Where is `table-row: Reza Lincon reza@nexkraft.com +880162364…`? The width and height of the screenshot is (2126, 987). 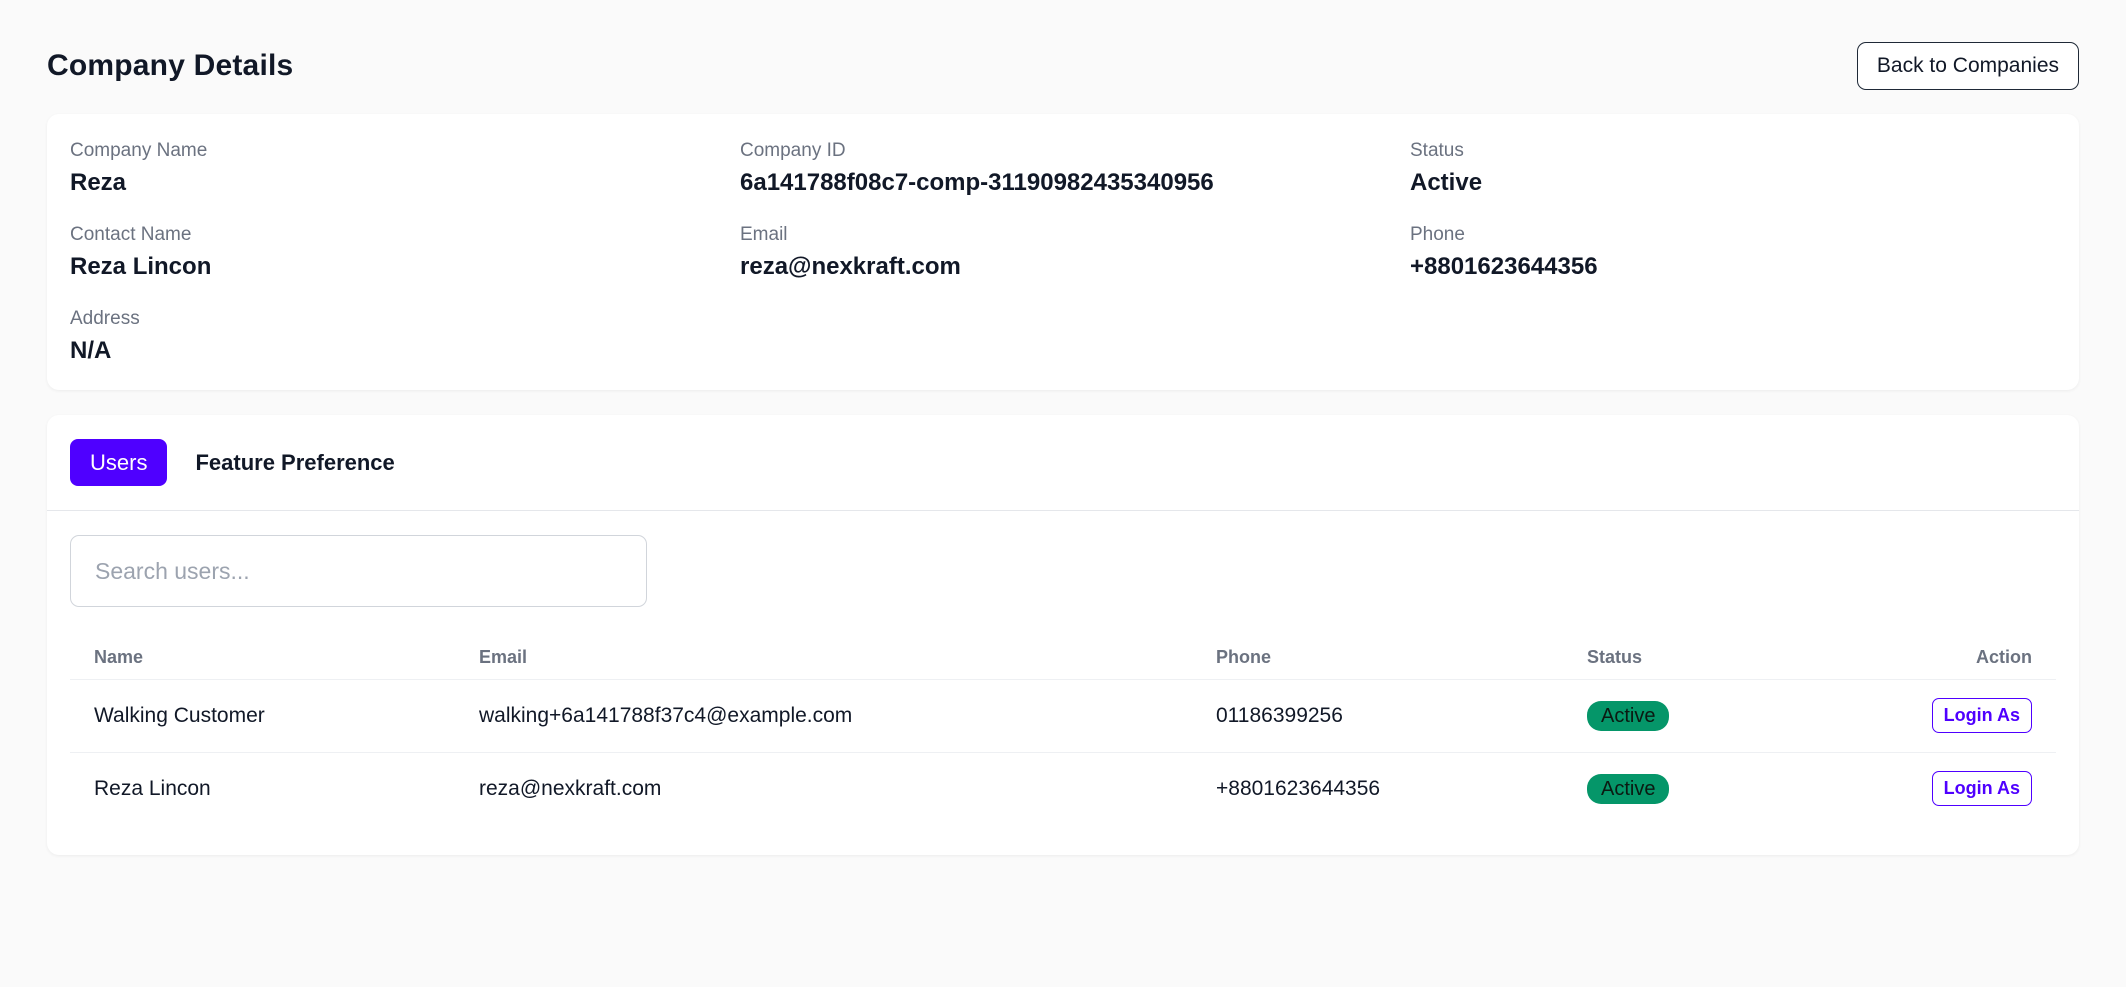 table-row: Reza Lincon reza@nexkraft.com +880162364… is located at coordinates (1063, 788).